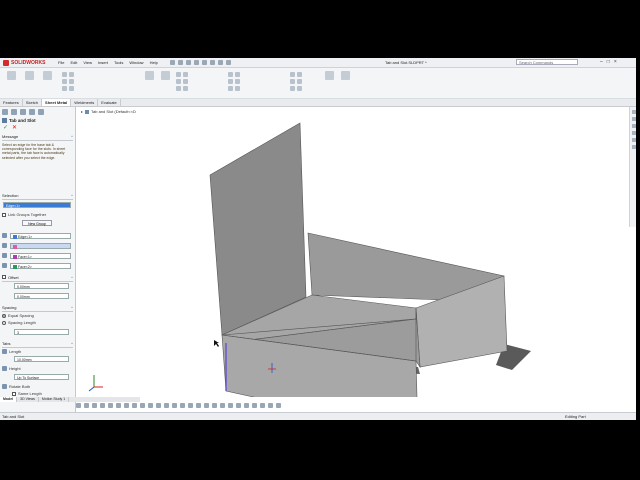 The height and width of the screenshot is (480, 640). I want to click on tab-evaluate: Evaluate, so click(109, 102).